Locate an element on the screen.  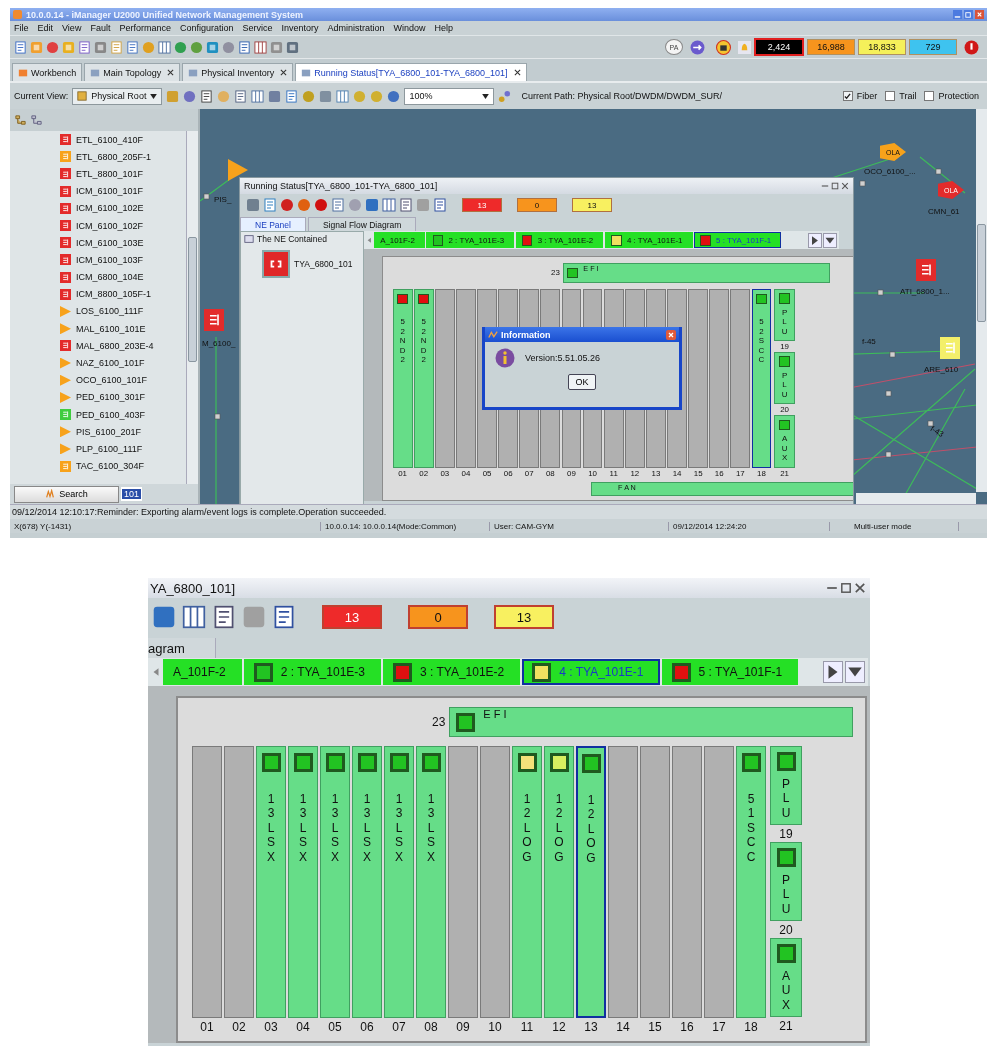
slot-number: 06 is located at coordinates (367, 1026).